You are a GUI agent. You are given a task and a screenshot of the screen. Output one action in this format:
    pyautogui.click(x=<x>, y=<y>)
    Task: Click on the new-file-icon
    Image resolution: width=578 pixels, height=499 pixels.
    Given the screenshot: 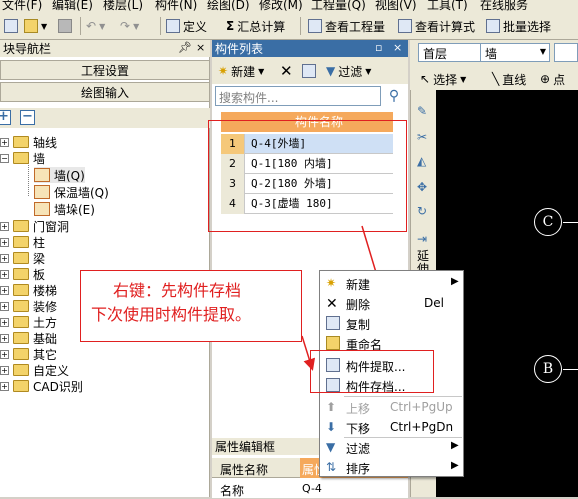 What is the action you would take?
    pyautogui.click(x=11, y=26)
    